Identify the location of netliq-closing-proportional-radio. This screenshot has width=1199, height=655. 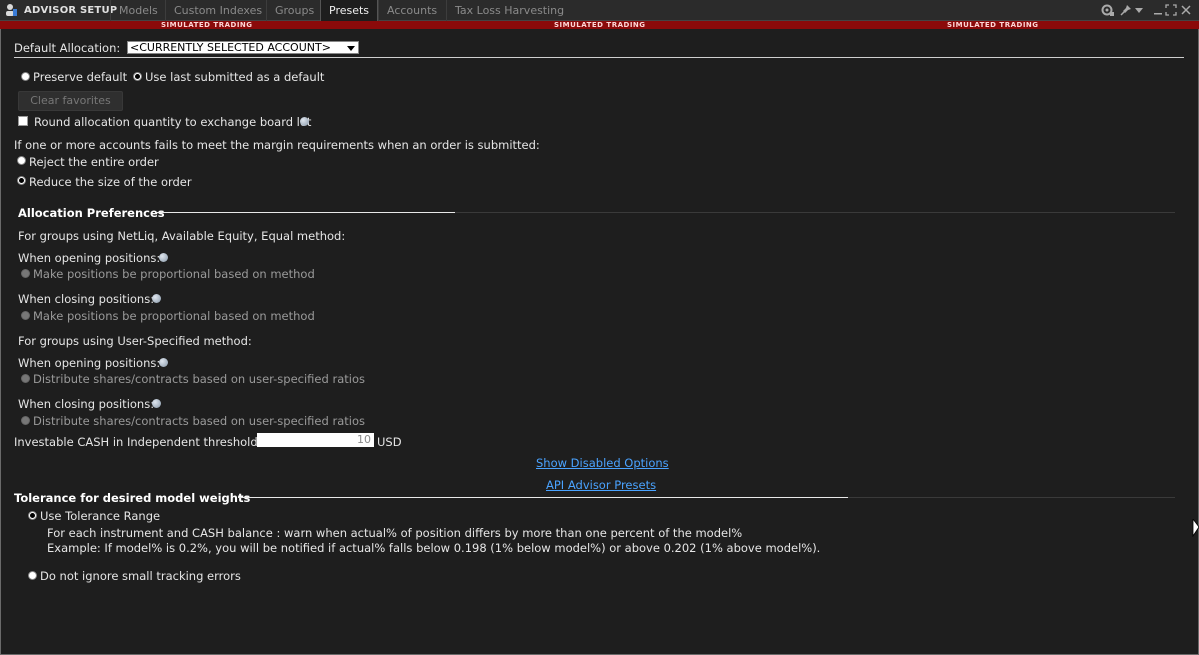
(25, 315).